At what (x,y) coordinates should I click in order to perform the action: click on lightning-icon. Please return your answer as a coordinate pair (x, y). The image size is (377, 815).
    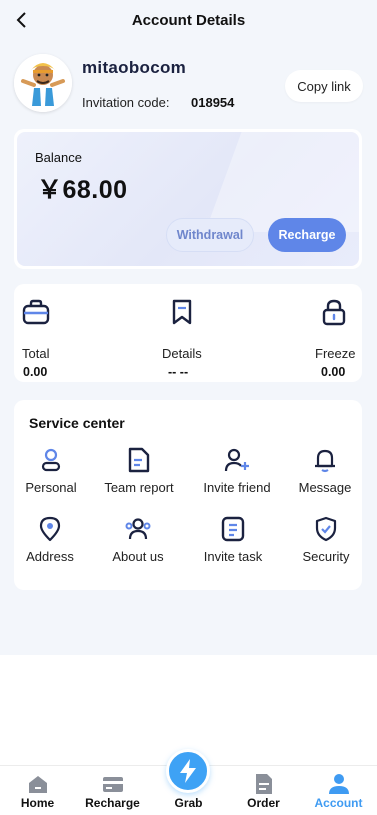
    Looking at the image, I should click on (188, 771).